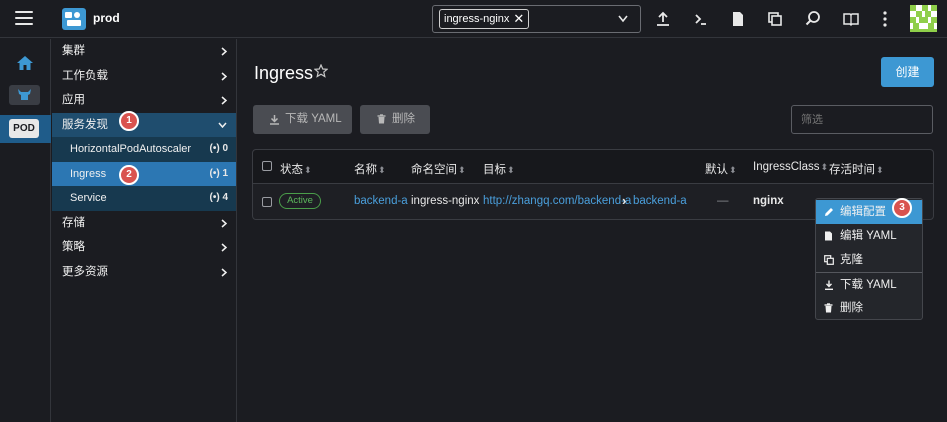 The height and width of the screenshot is (422, 947). Describe the element at coordinates (434, 170) in the screenshot. I see `column-label: 命名空间` at that location.